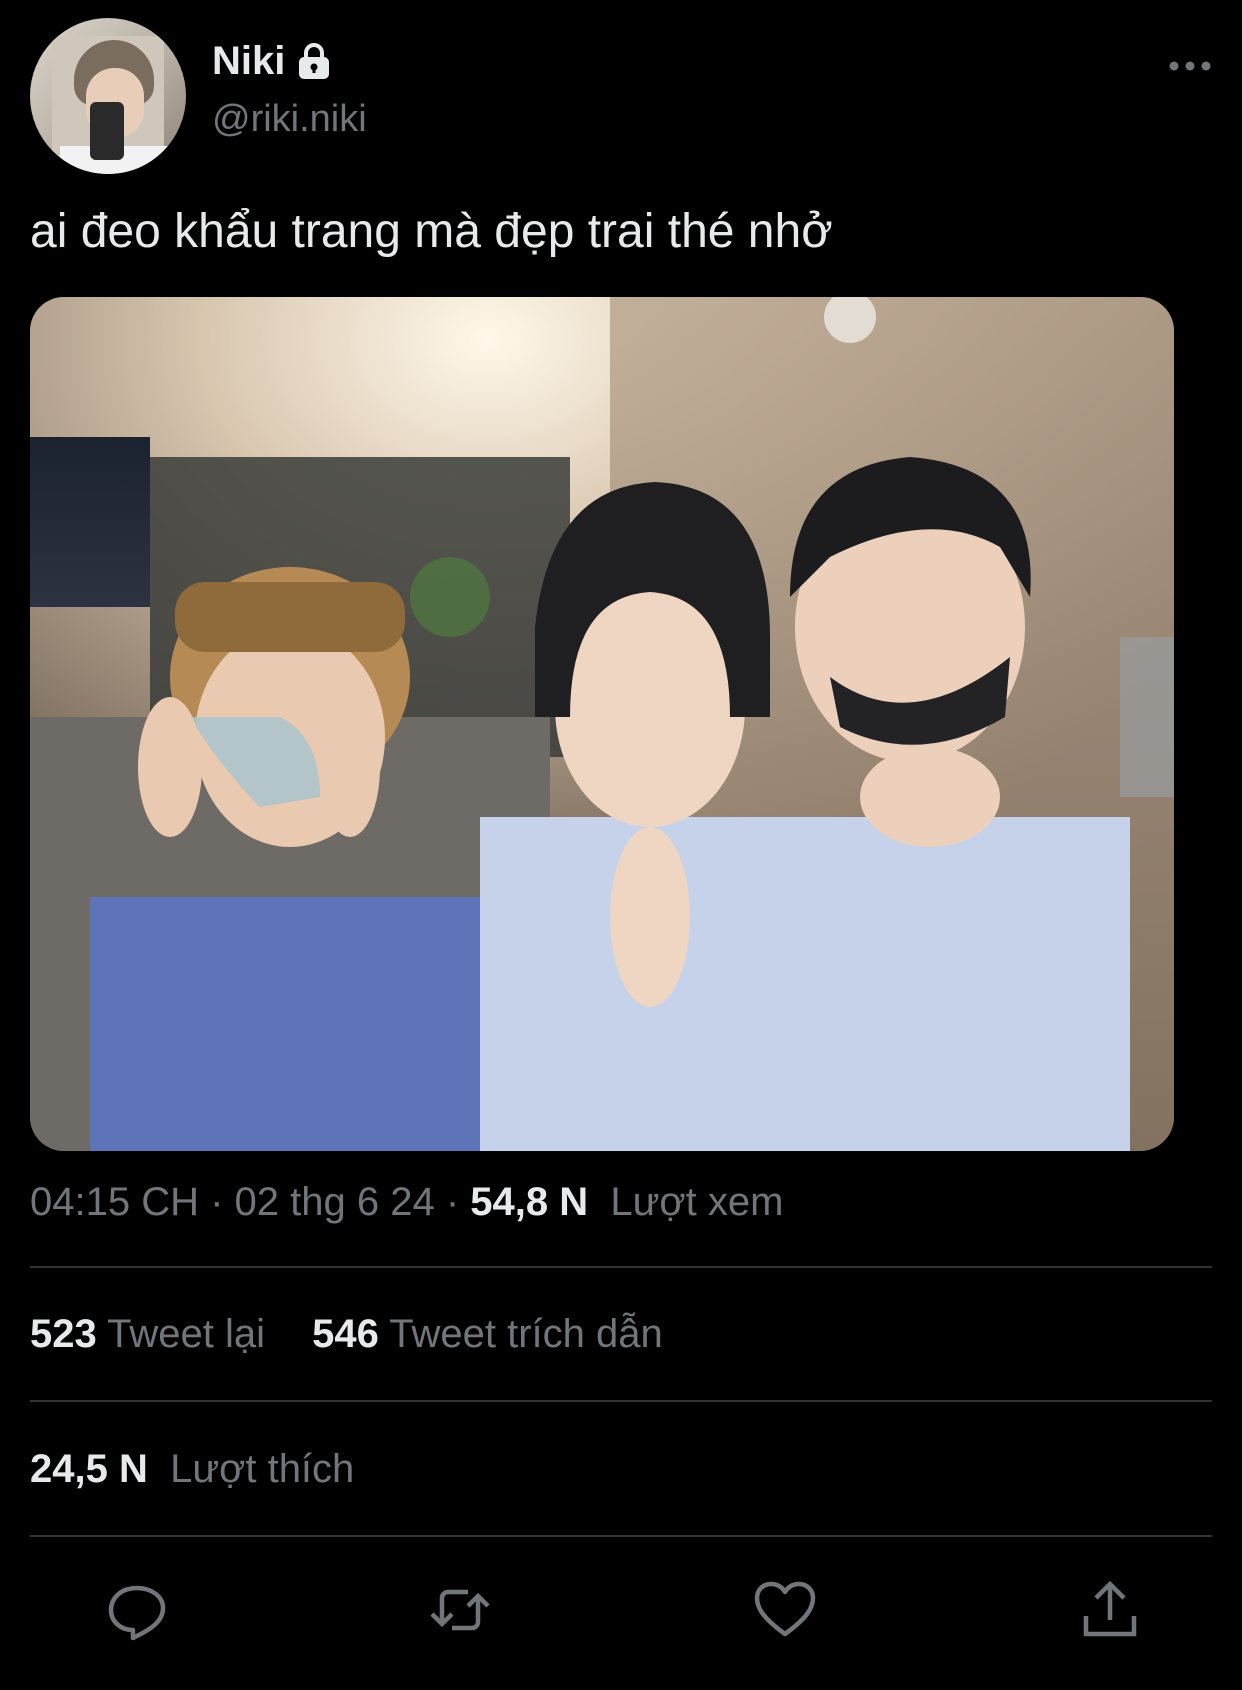 The height and width of the screenshot is (1690, 1242). I want to click on likes-count: 24,5 N, so click(89, 1469).